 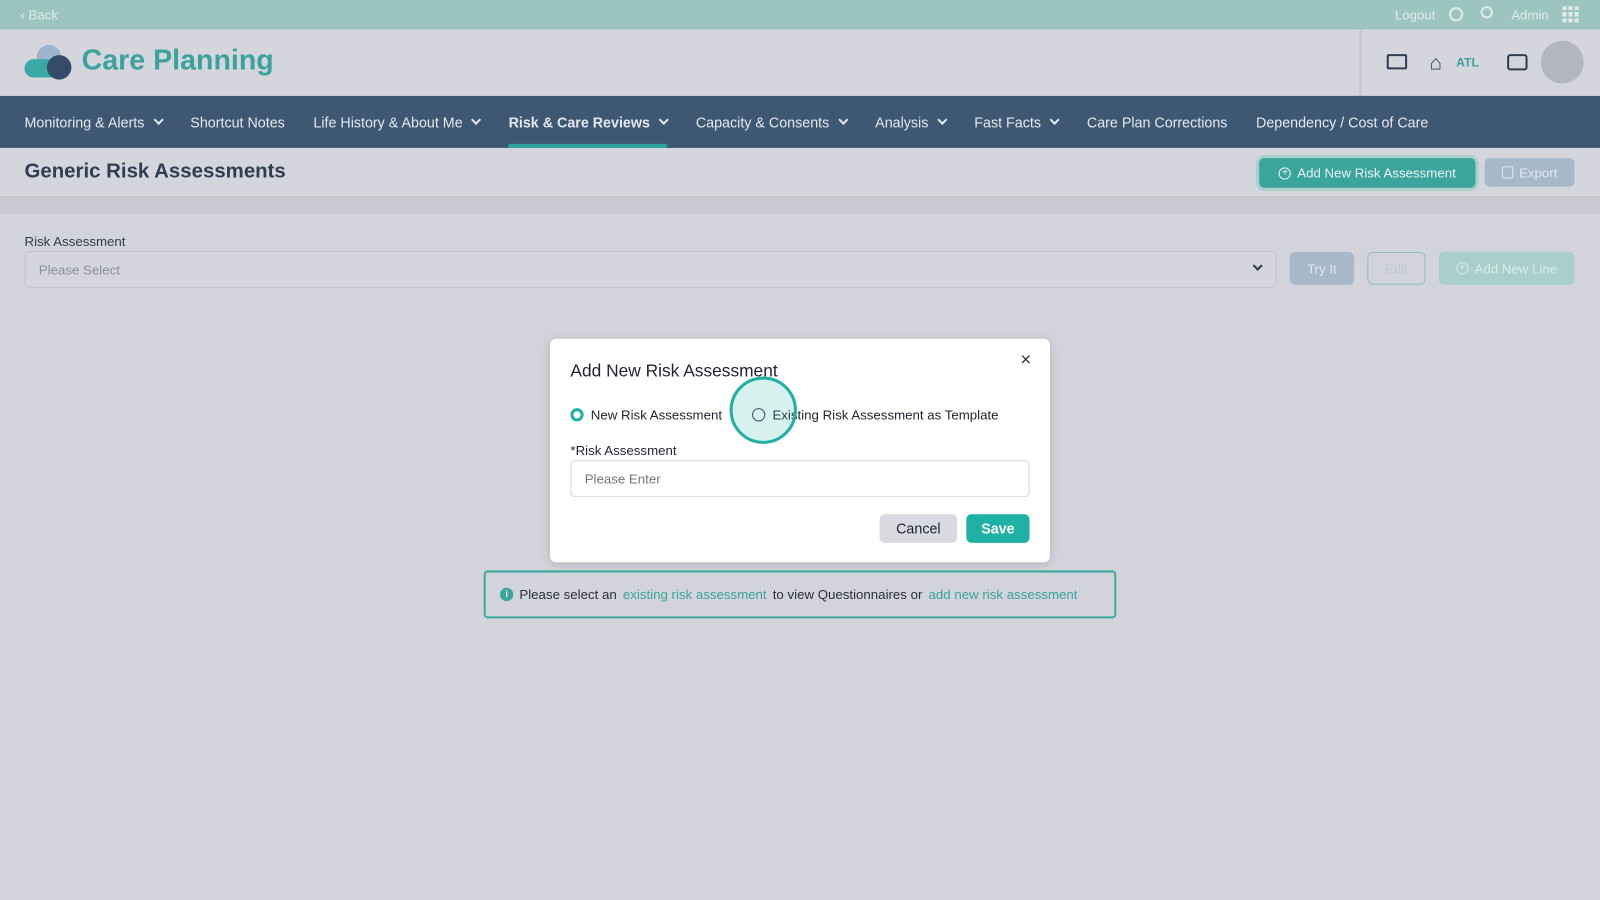 I want to click on nav-item-label: Analysis, so click(x=902, y=122).